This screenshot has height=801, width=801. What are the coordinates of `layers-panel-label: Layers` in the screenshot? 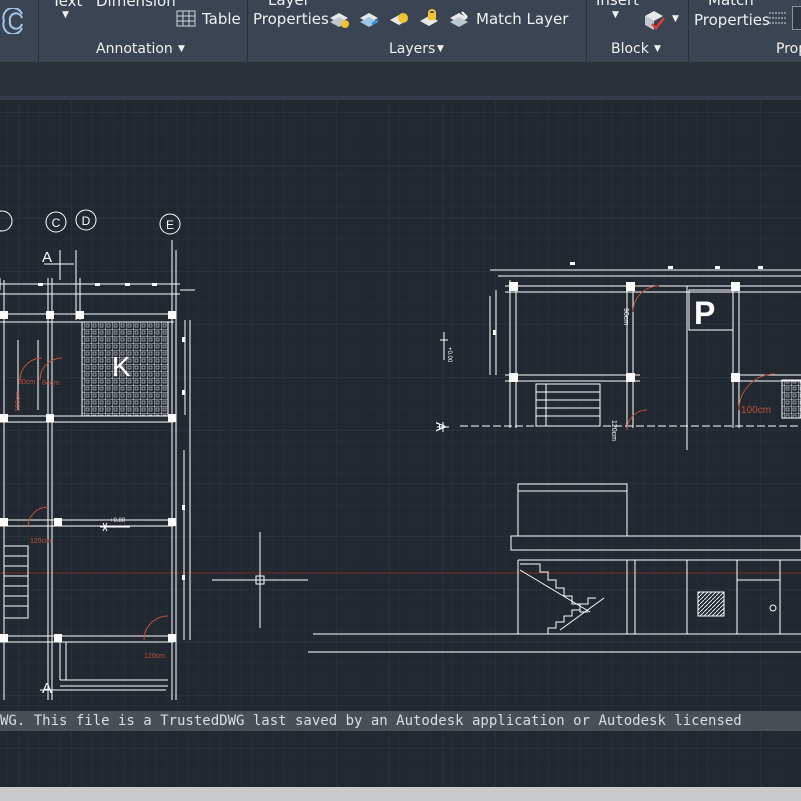 It's located at (412, 49).